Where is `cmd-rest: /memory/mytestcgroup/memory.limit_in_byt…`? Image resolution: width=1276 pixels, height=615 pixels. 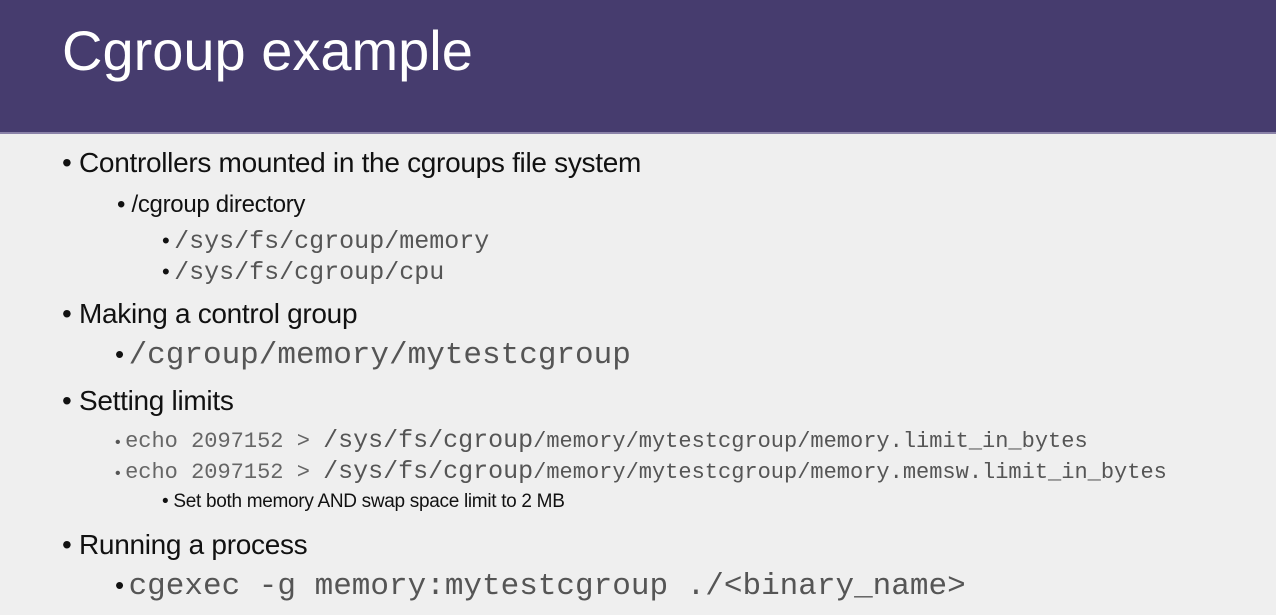 cmd-rest: /memory/mytestcgroup/memory.limit_in_byt… is located at coordinates (810, 441).